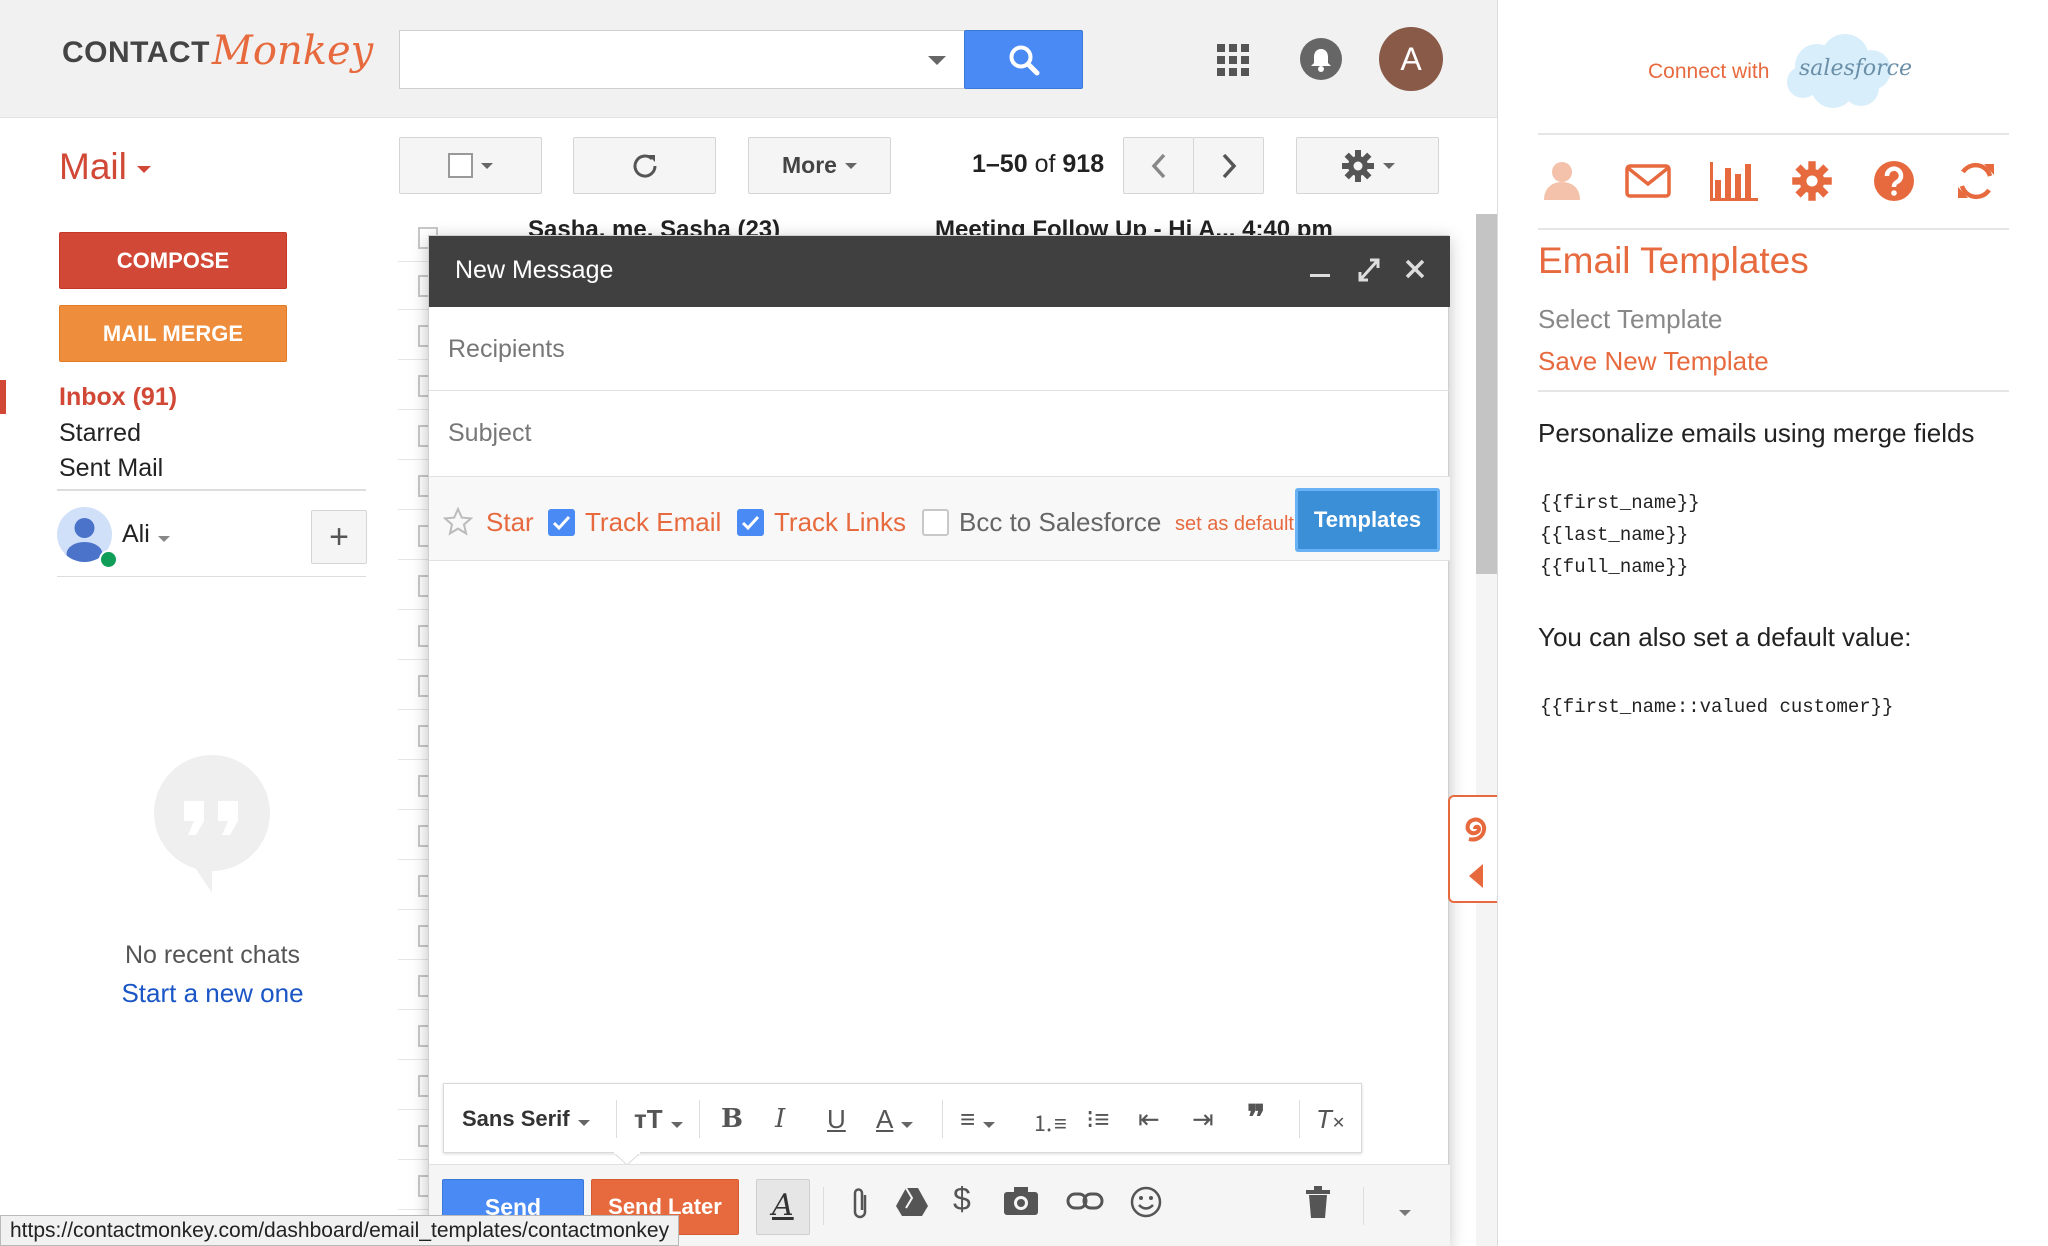 The height and width of the screenshot is (1246, 2048). Describe the element at coordinates (1228, 165) in the screenshot. I see `older-page-button` at that location.